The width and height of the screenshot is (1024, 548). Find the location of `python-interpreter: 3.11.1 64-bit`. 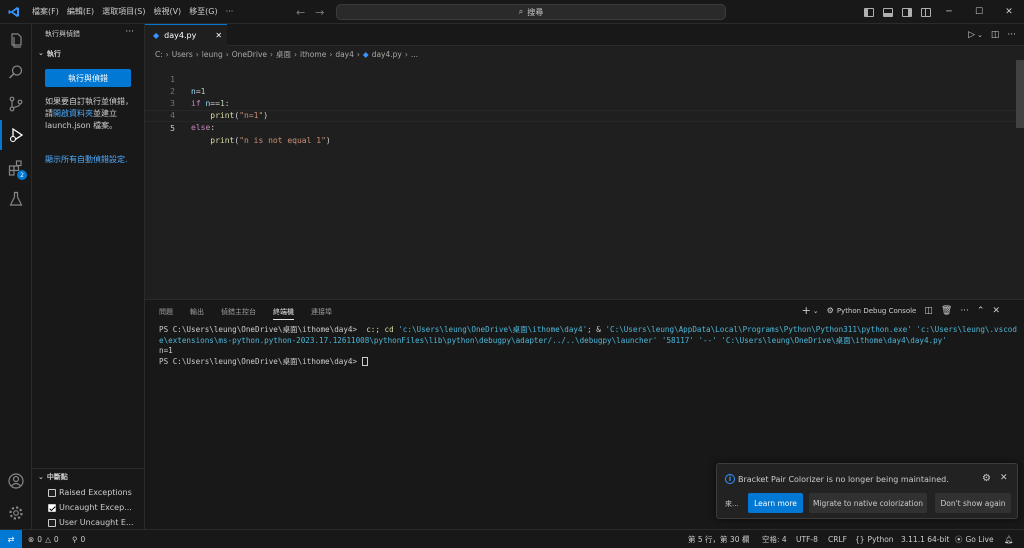

python-interpreter: 3.11.1 64-bit is located at coordinates (925, 539).